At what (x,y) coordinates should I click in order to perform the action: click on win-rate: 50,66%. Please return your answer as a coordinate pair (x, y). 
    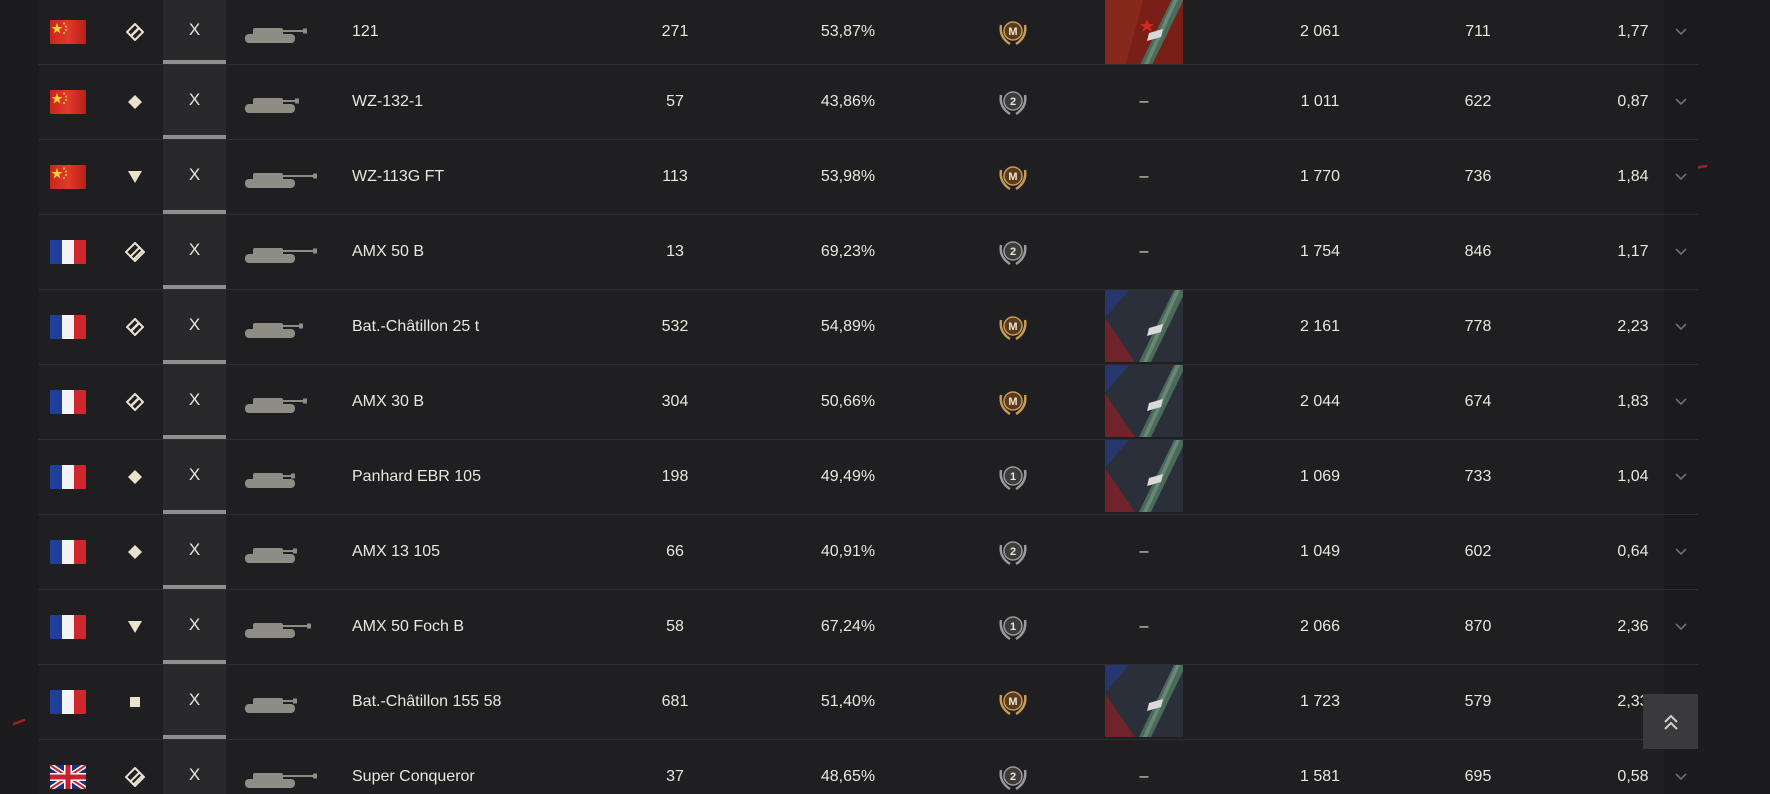
    Looking at the image, I should click on (848, 401).